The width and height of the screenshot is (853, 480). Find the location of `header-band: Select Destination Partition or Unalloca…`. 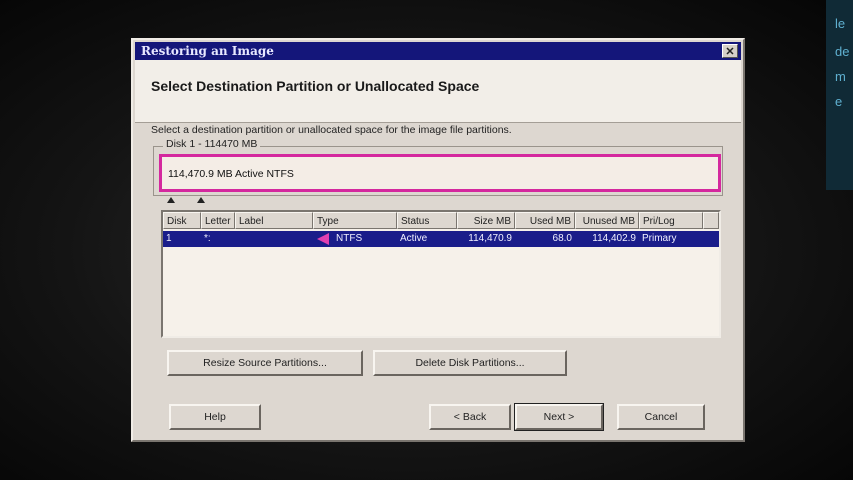

header-band: Select Destination Partition or Unalloca… is located at coordinates (438, 91).